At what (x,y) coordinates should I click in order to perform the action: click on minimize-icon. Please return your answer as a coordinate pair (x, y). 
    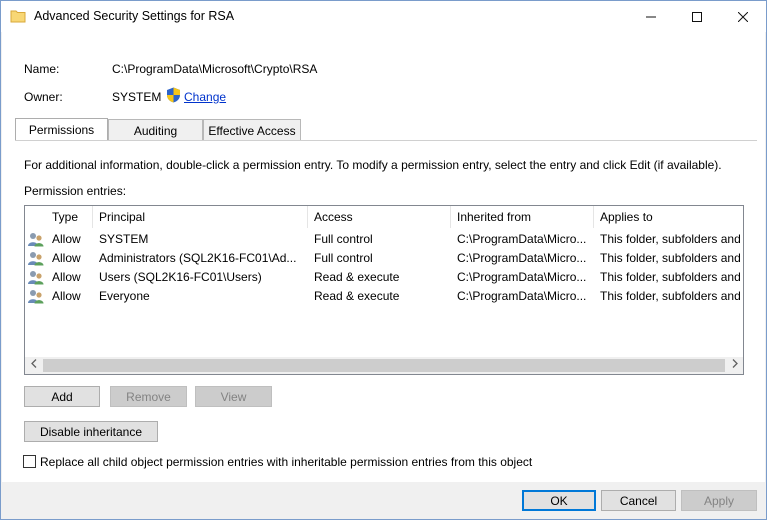
    Looking at the image, I should click on (651, 16).